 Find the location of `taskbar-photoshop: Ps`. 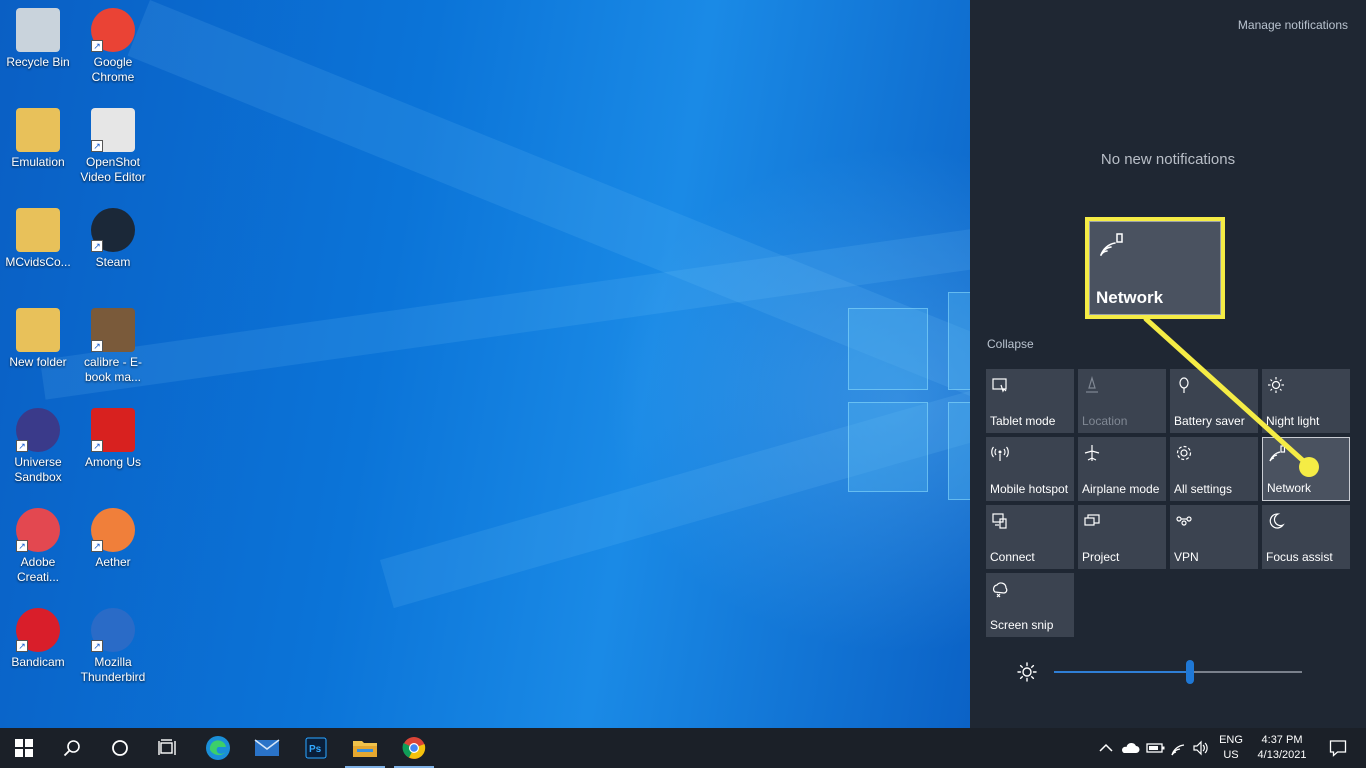

taskbar-photoshop: Ps is located at coordinates (316, 748).